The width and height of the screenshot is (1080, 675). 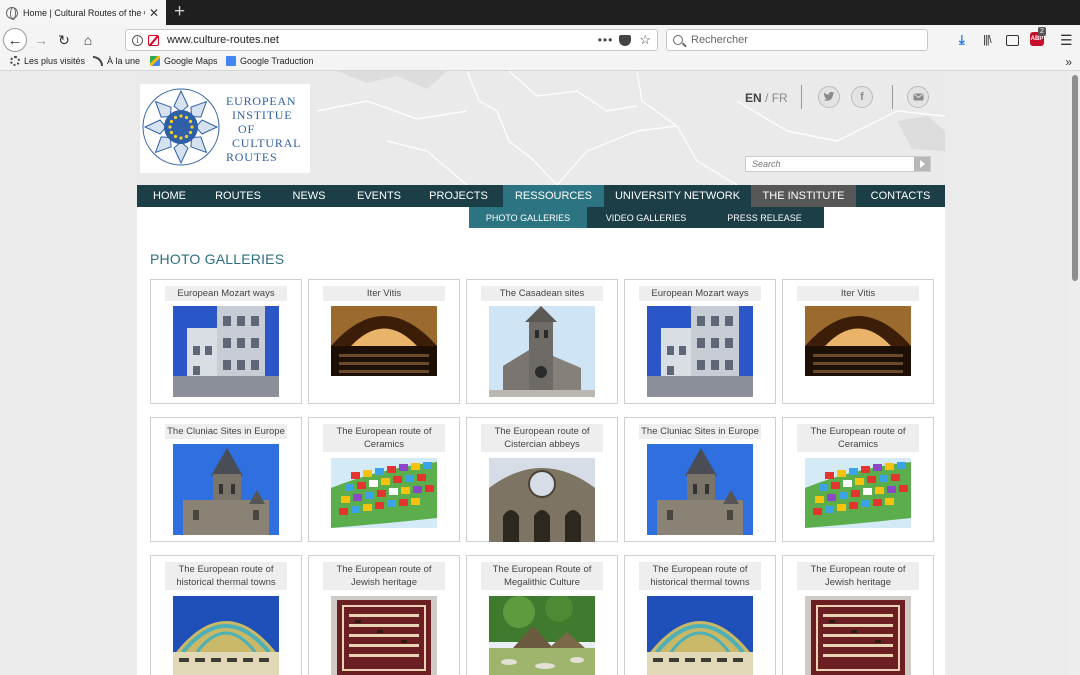 I want to click on logo-emblem, so click(x=181, y=127).